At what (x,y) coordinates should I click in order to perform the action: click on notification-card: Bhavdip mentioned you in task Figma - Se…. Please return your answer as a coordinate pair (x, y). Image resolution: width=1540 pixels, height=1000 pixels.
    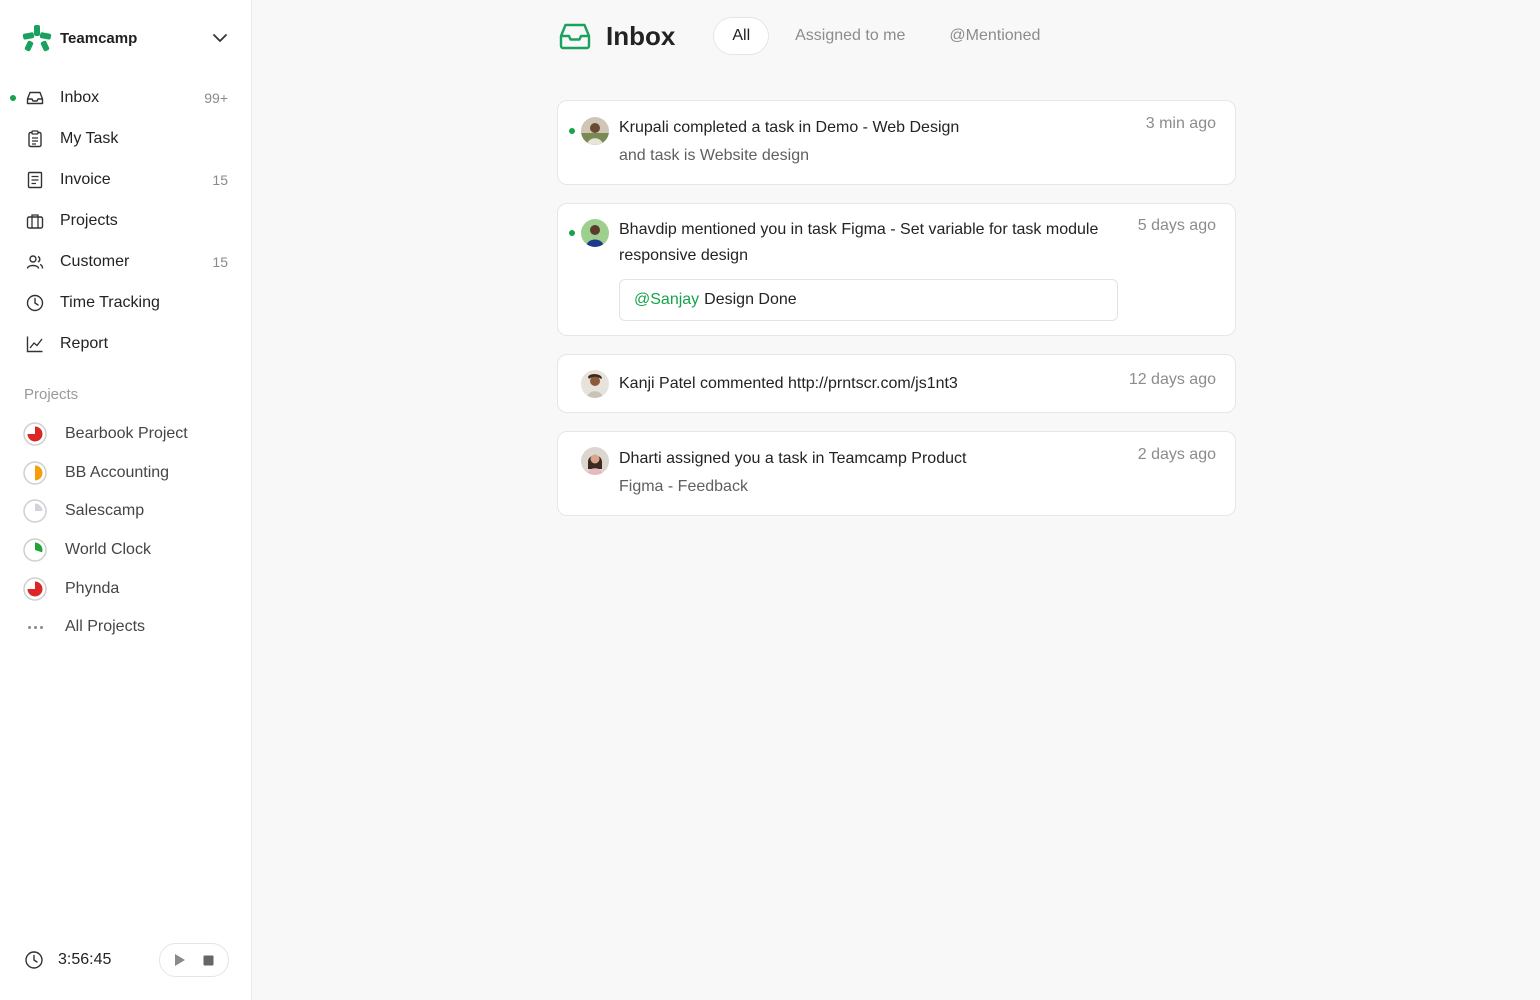
    Looking at the image, I should click on (896, 269).